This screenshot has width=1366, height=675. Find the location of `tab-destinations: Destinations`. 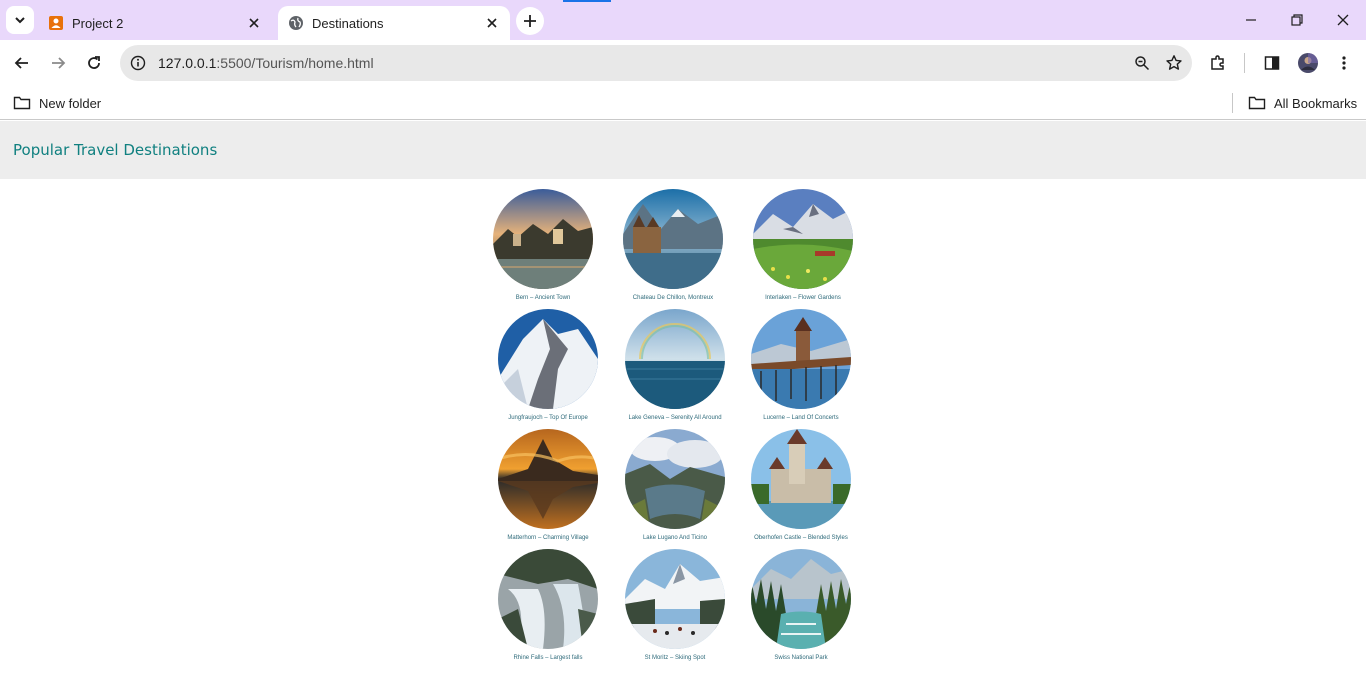

tab-destinations: Destinations is located at coordinates (394, 23).